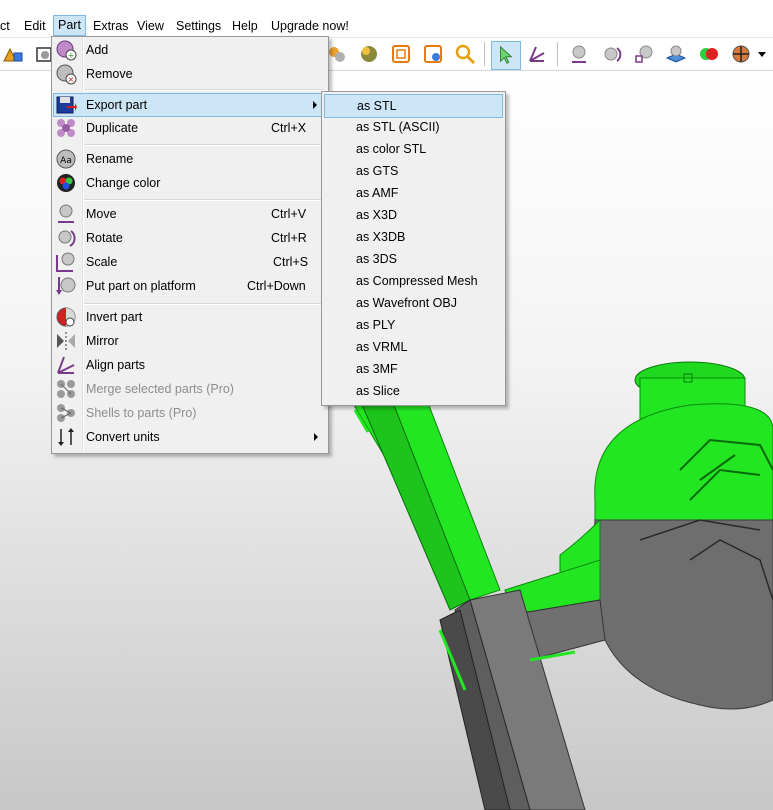 The image size is (773, 810). Describe the element at coordinates (66, 413) in the screenshot. I see `shells-to-parts-icon` at that location.